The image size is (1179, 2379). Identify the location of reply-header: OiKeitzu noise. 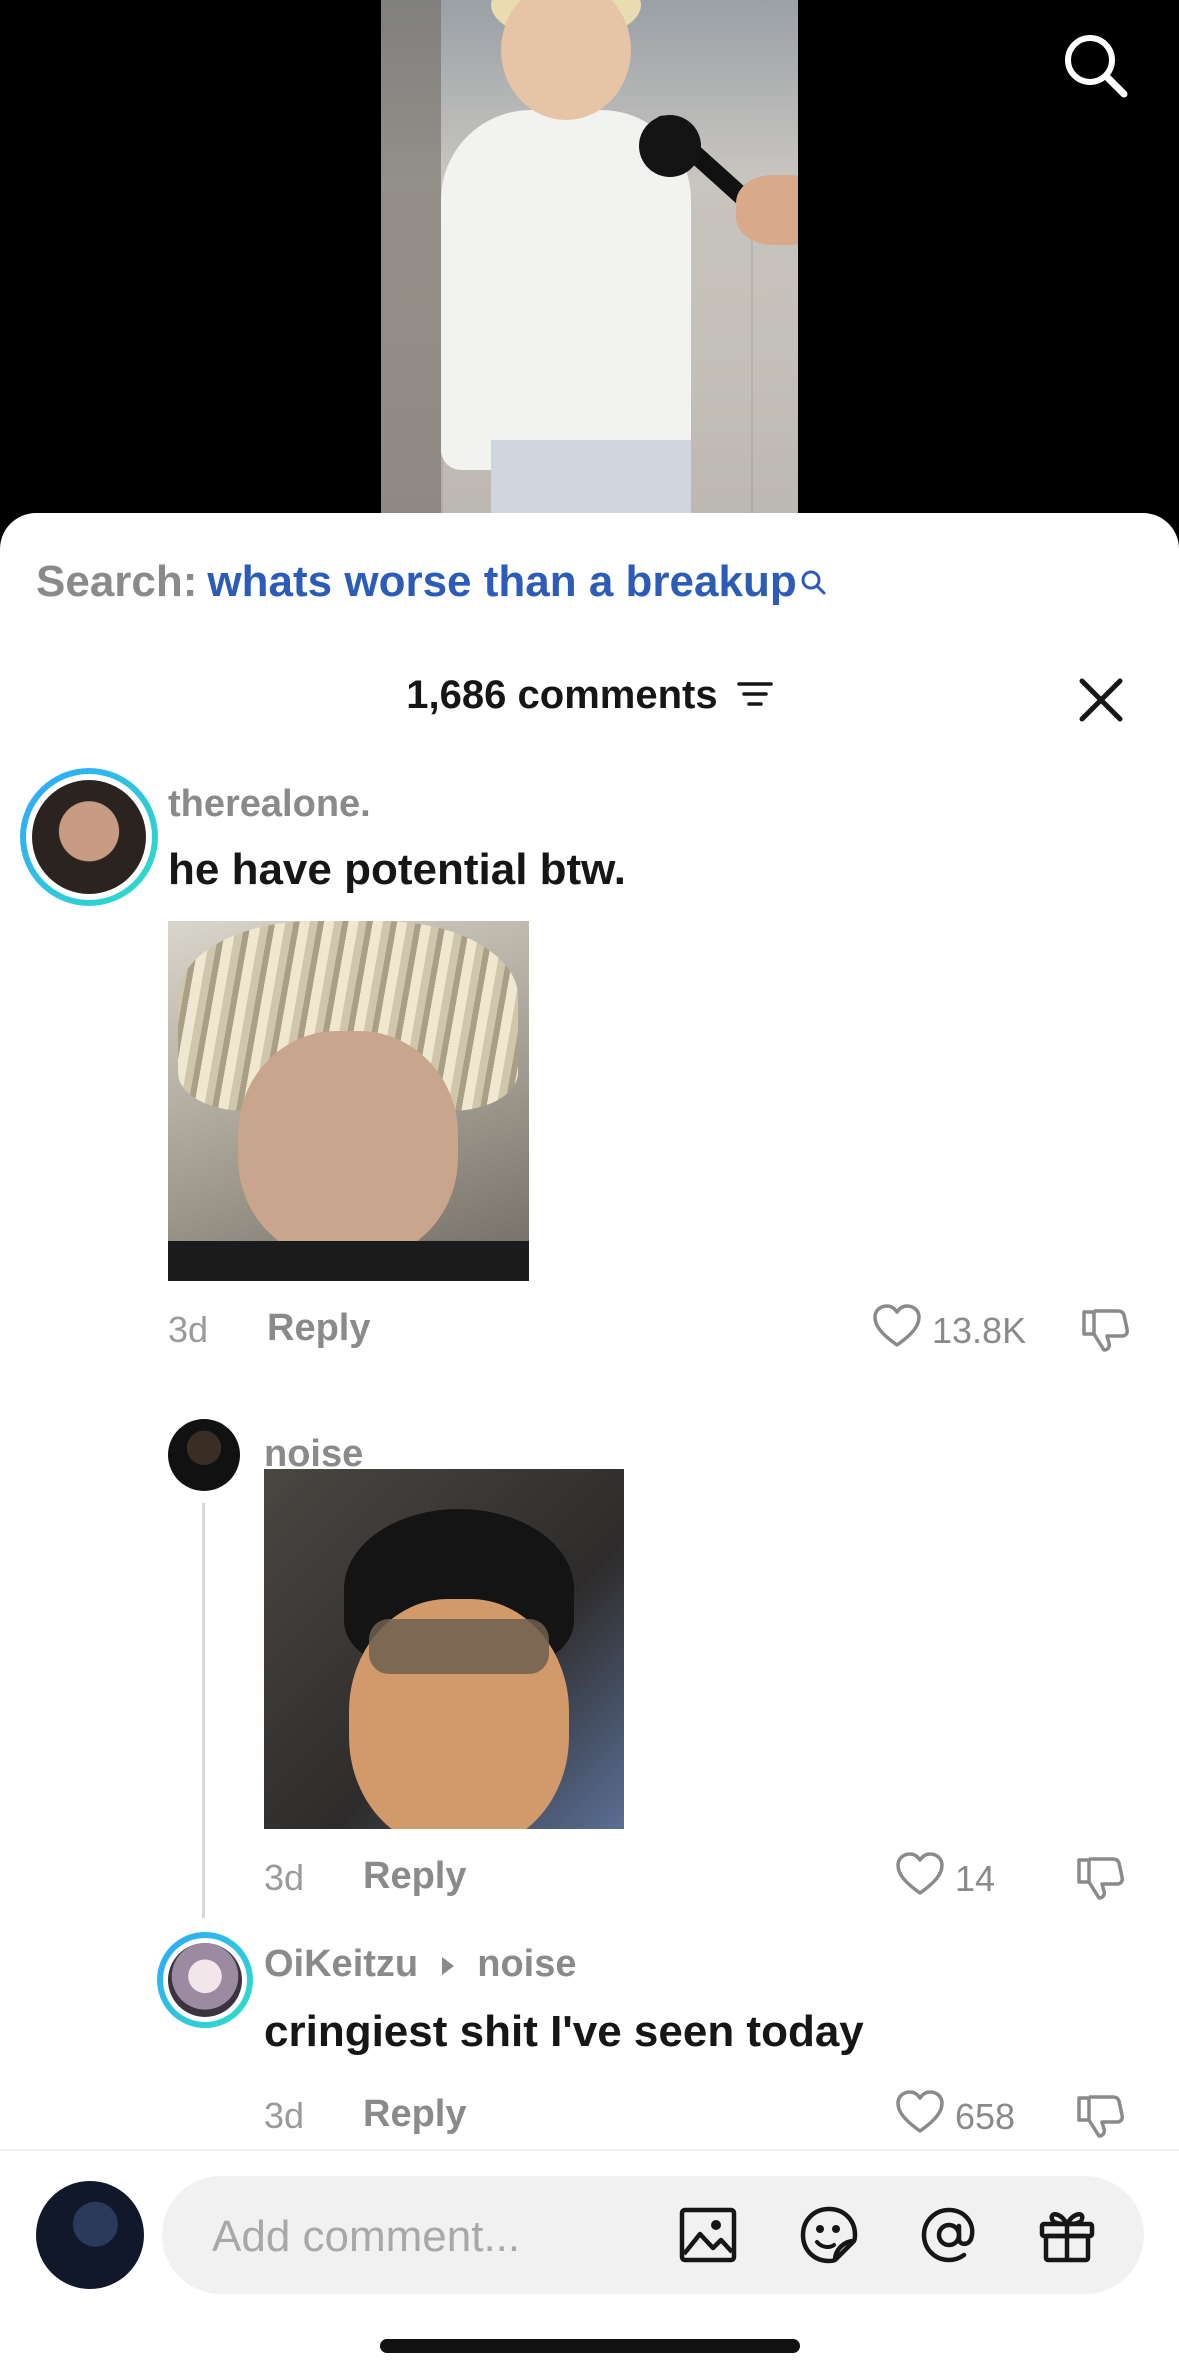
(420, 1965).